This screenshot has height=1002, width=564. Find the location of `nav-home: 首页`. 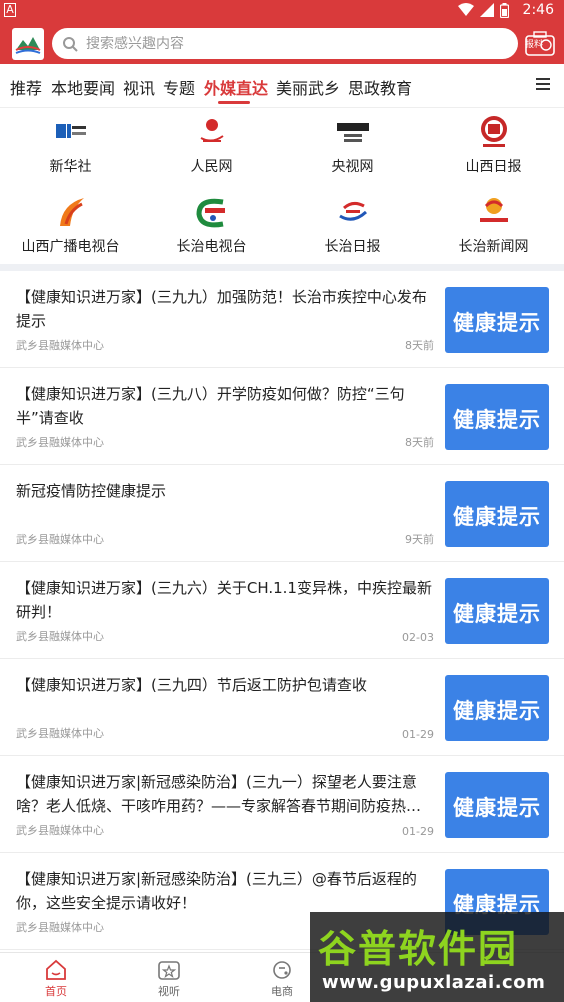

nav-home: 首页 is located at coordinates (56, 979).